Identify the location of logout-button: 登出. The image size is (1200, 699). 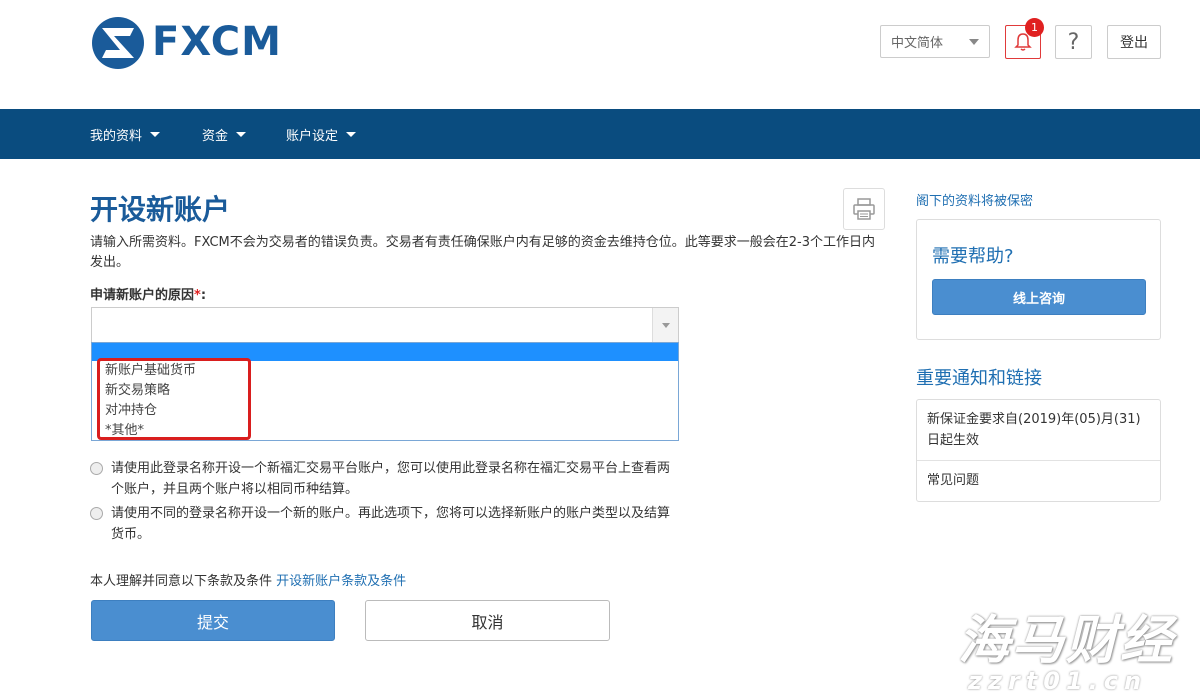
(1134, 42).